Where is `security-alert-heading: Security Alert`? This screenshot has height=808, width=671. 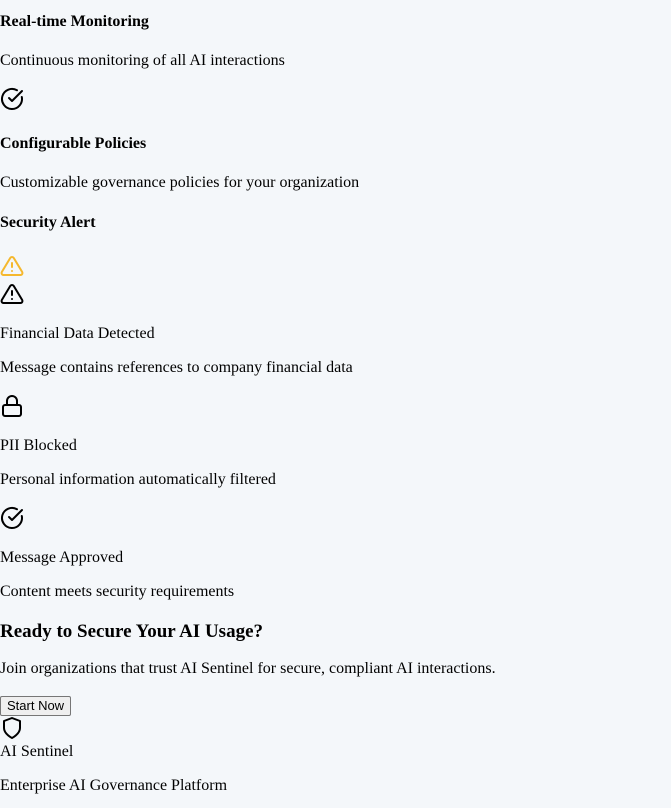 security-alert-heading: Security Alert is located at coordinates (48, 222).